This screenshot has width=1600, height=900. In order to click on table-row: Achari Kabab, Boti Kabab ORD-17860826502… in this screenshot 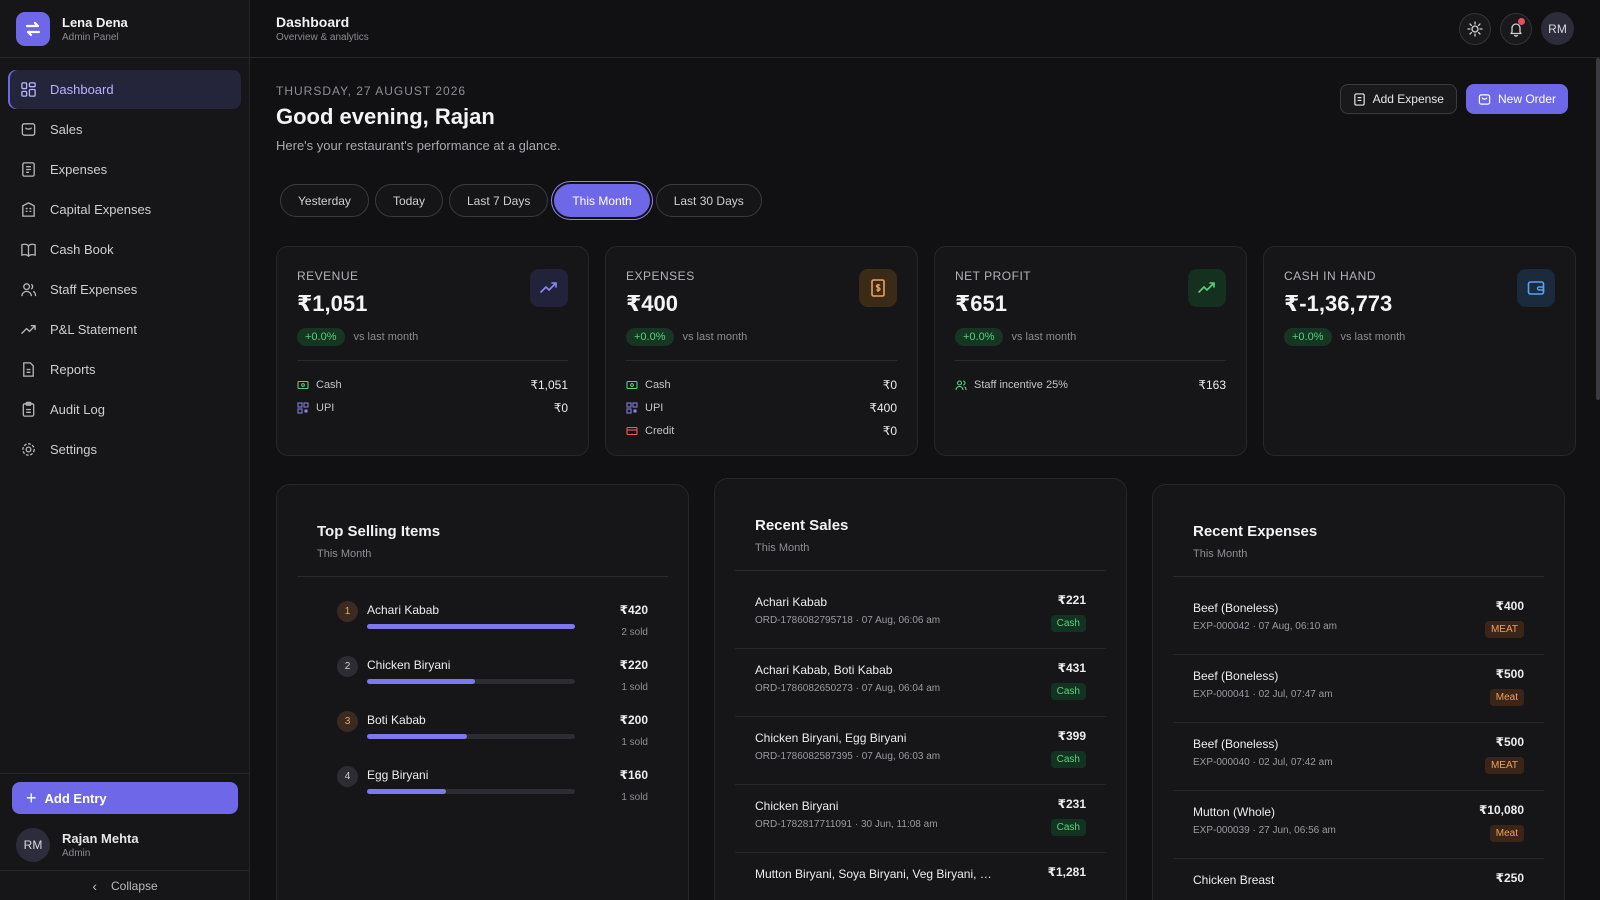, I will do `click(920, 683)`.